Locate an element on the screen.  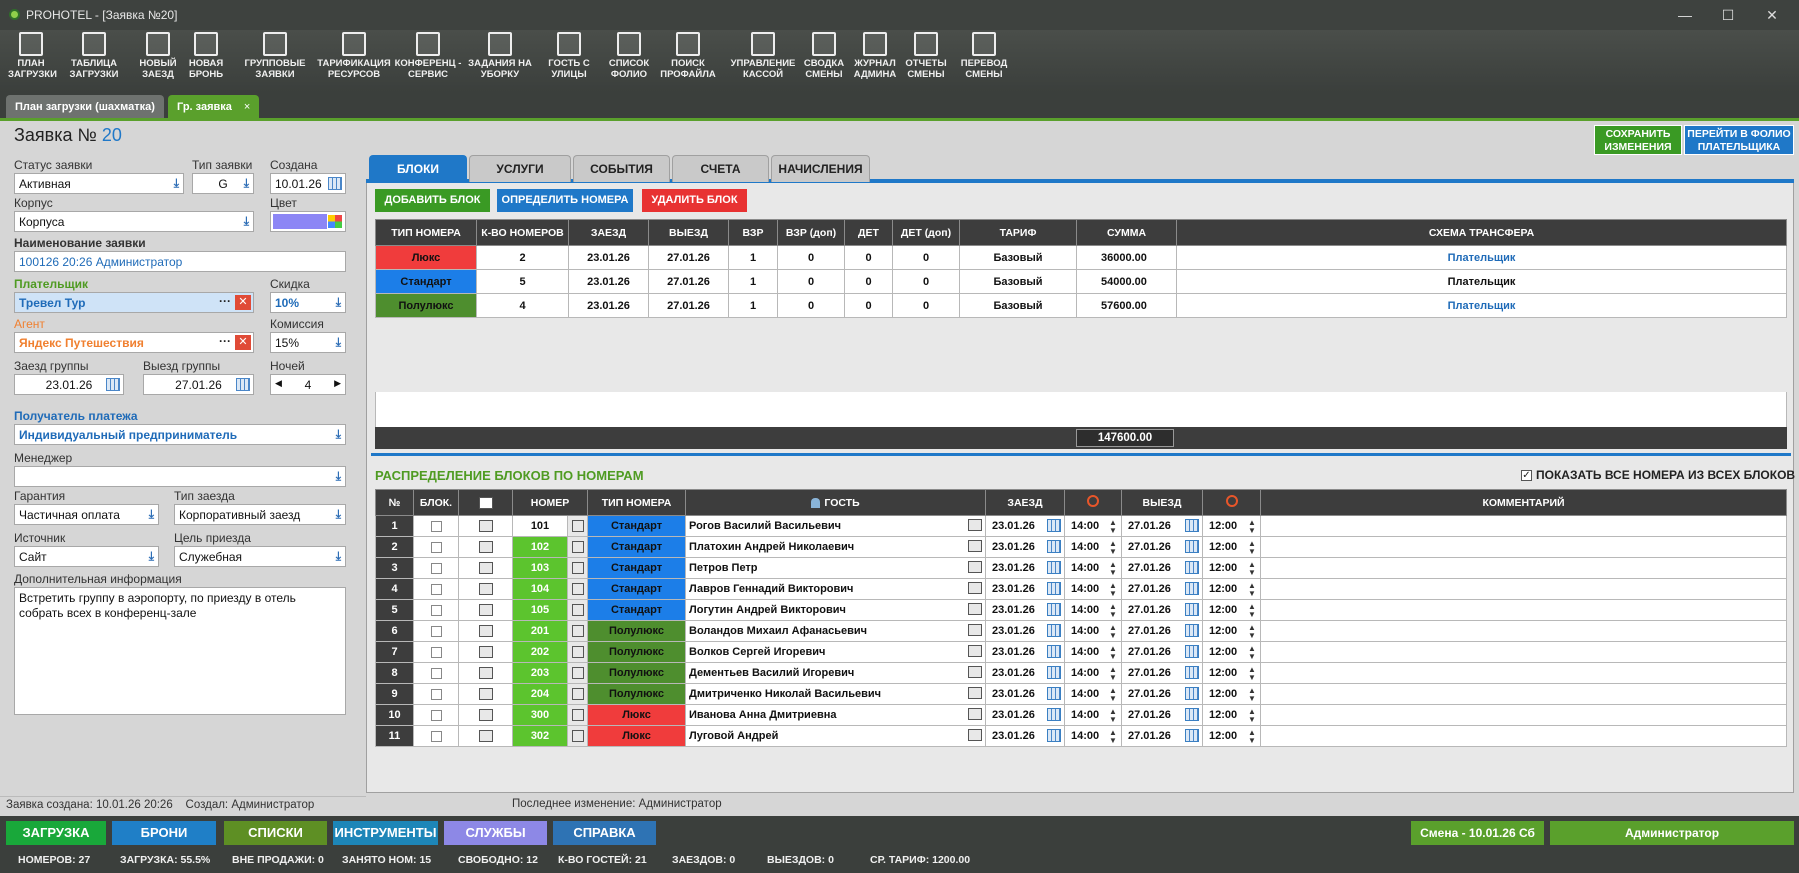
toolbar-button-2: НОВЫЙ ЗАЕЗД is located at coordinates (158, 61).